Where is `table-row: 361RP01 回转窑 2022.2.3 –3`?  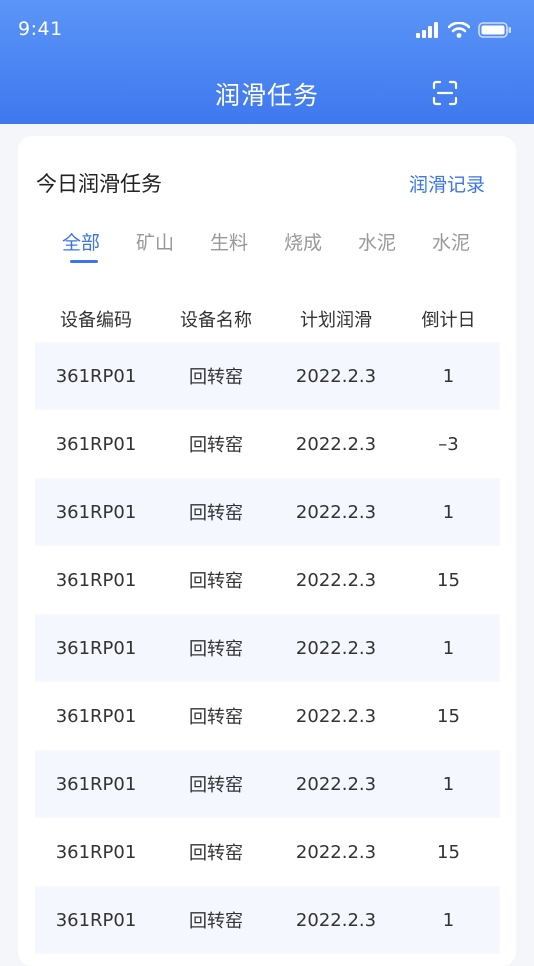
table-row: 361RP01 回转窑 2022.2.3 –3 is located at coordinates (267, 444).